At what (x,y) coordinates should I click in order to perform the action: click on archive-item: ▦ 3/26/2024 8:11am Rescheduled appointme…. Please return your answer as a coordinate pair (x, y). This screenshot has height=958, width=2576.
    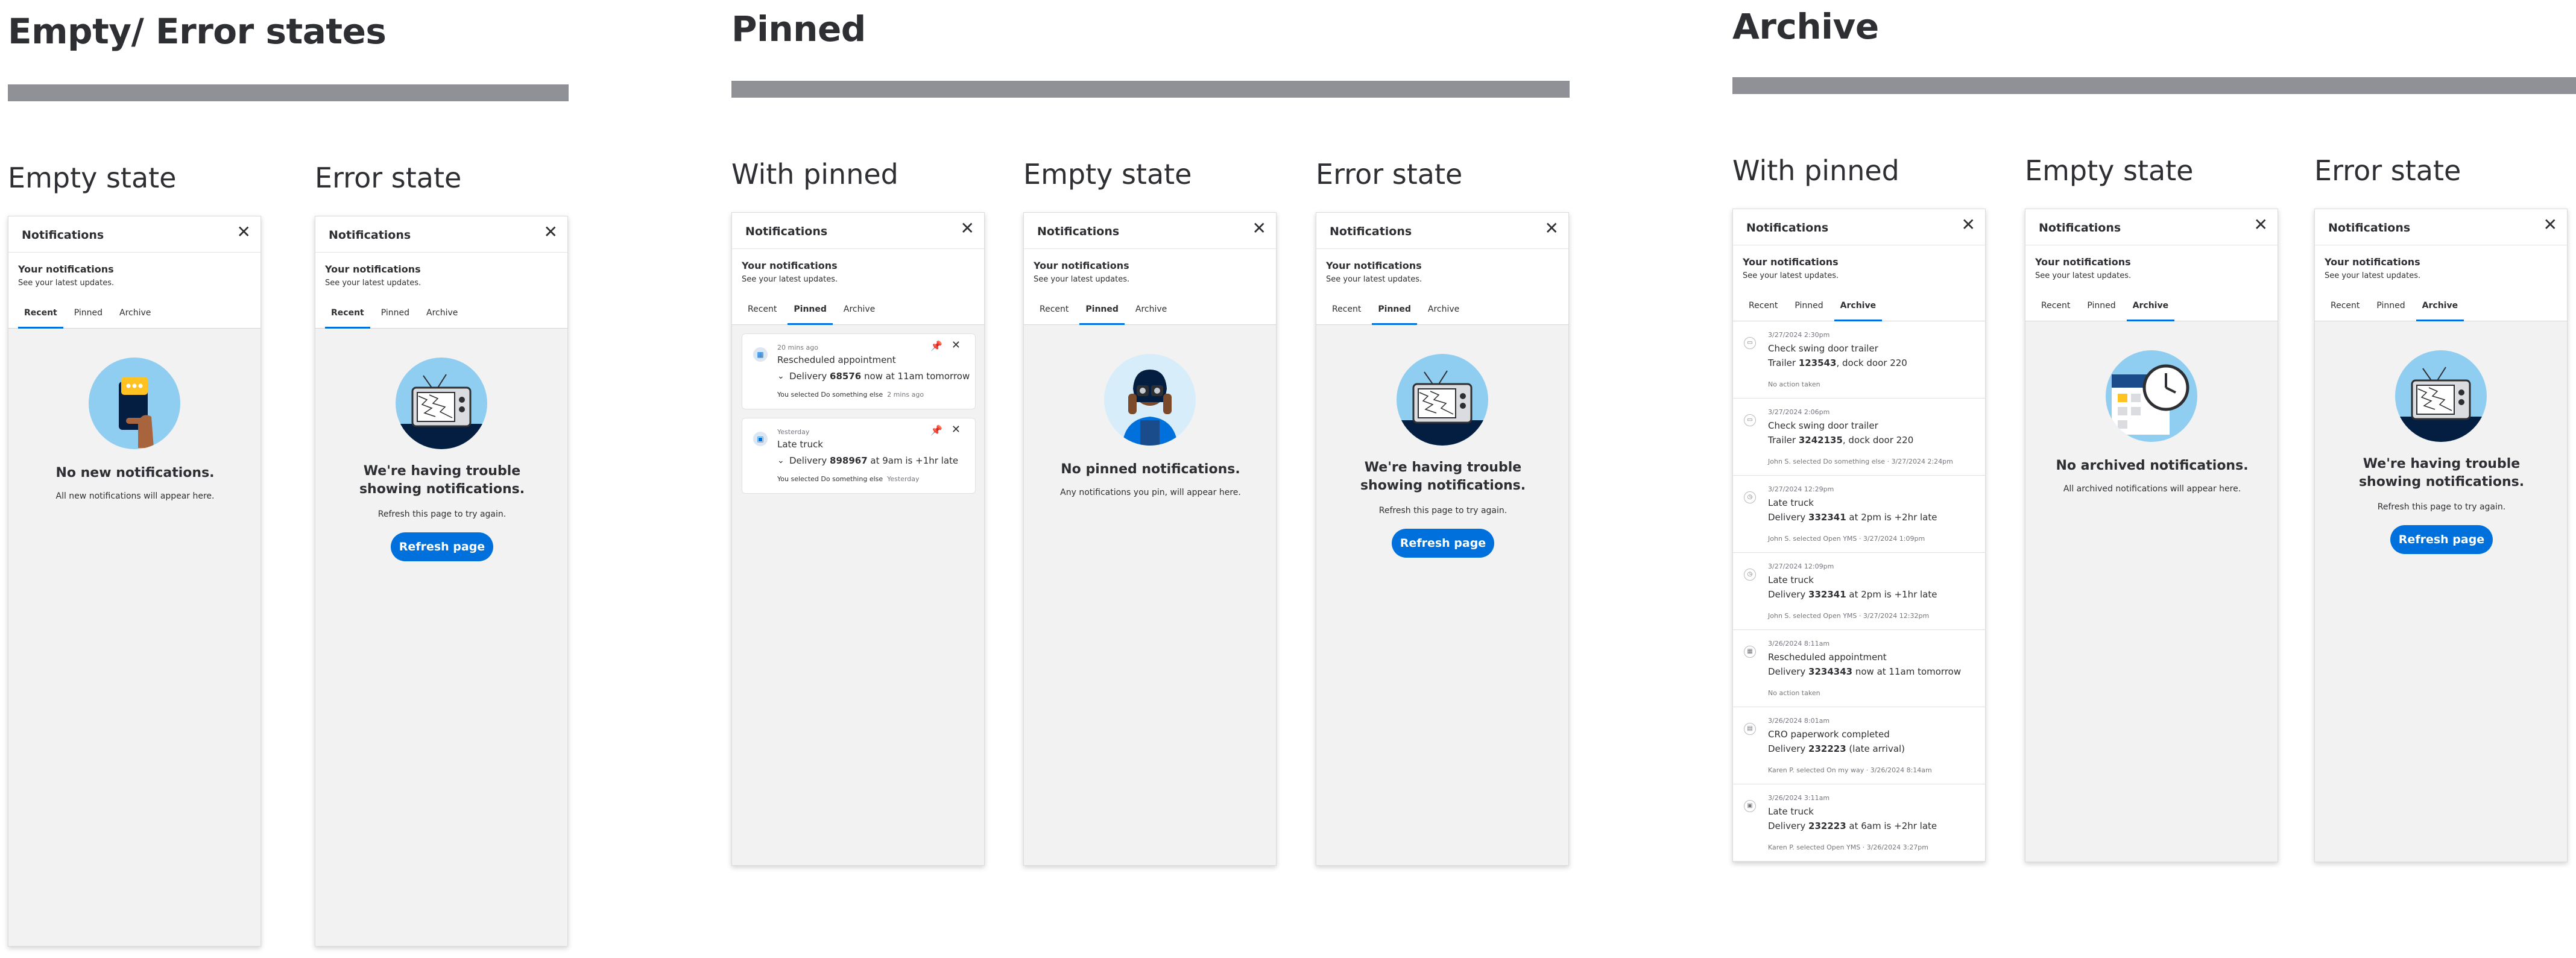
    Looking at the image, I should click on (1859, 668).